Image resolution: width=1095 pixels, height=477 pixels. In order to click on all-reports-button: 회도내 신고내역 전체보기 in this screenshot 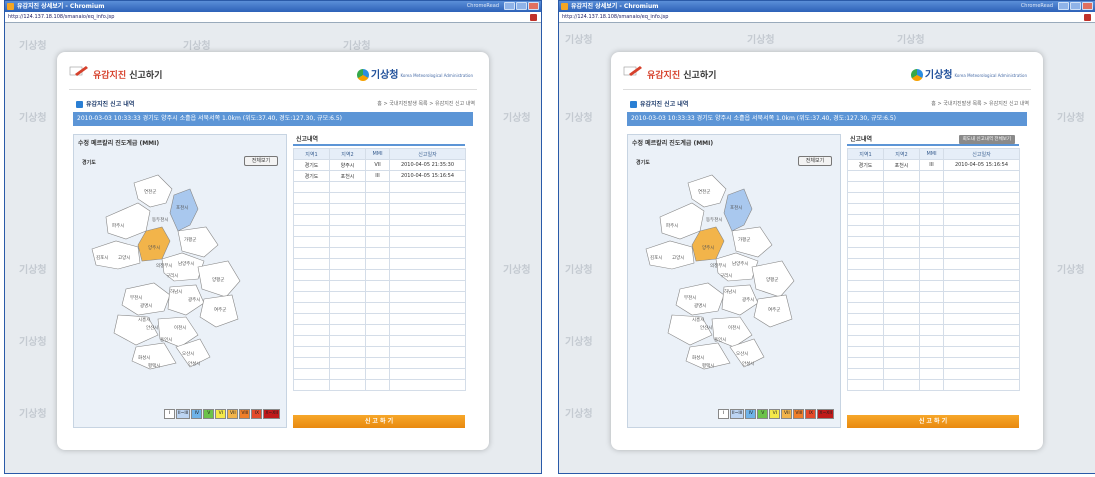, I will do `click(986, 139)`.